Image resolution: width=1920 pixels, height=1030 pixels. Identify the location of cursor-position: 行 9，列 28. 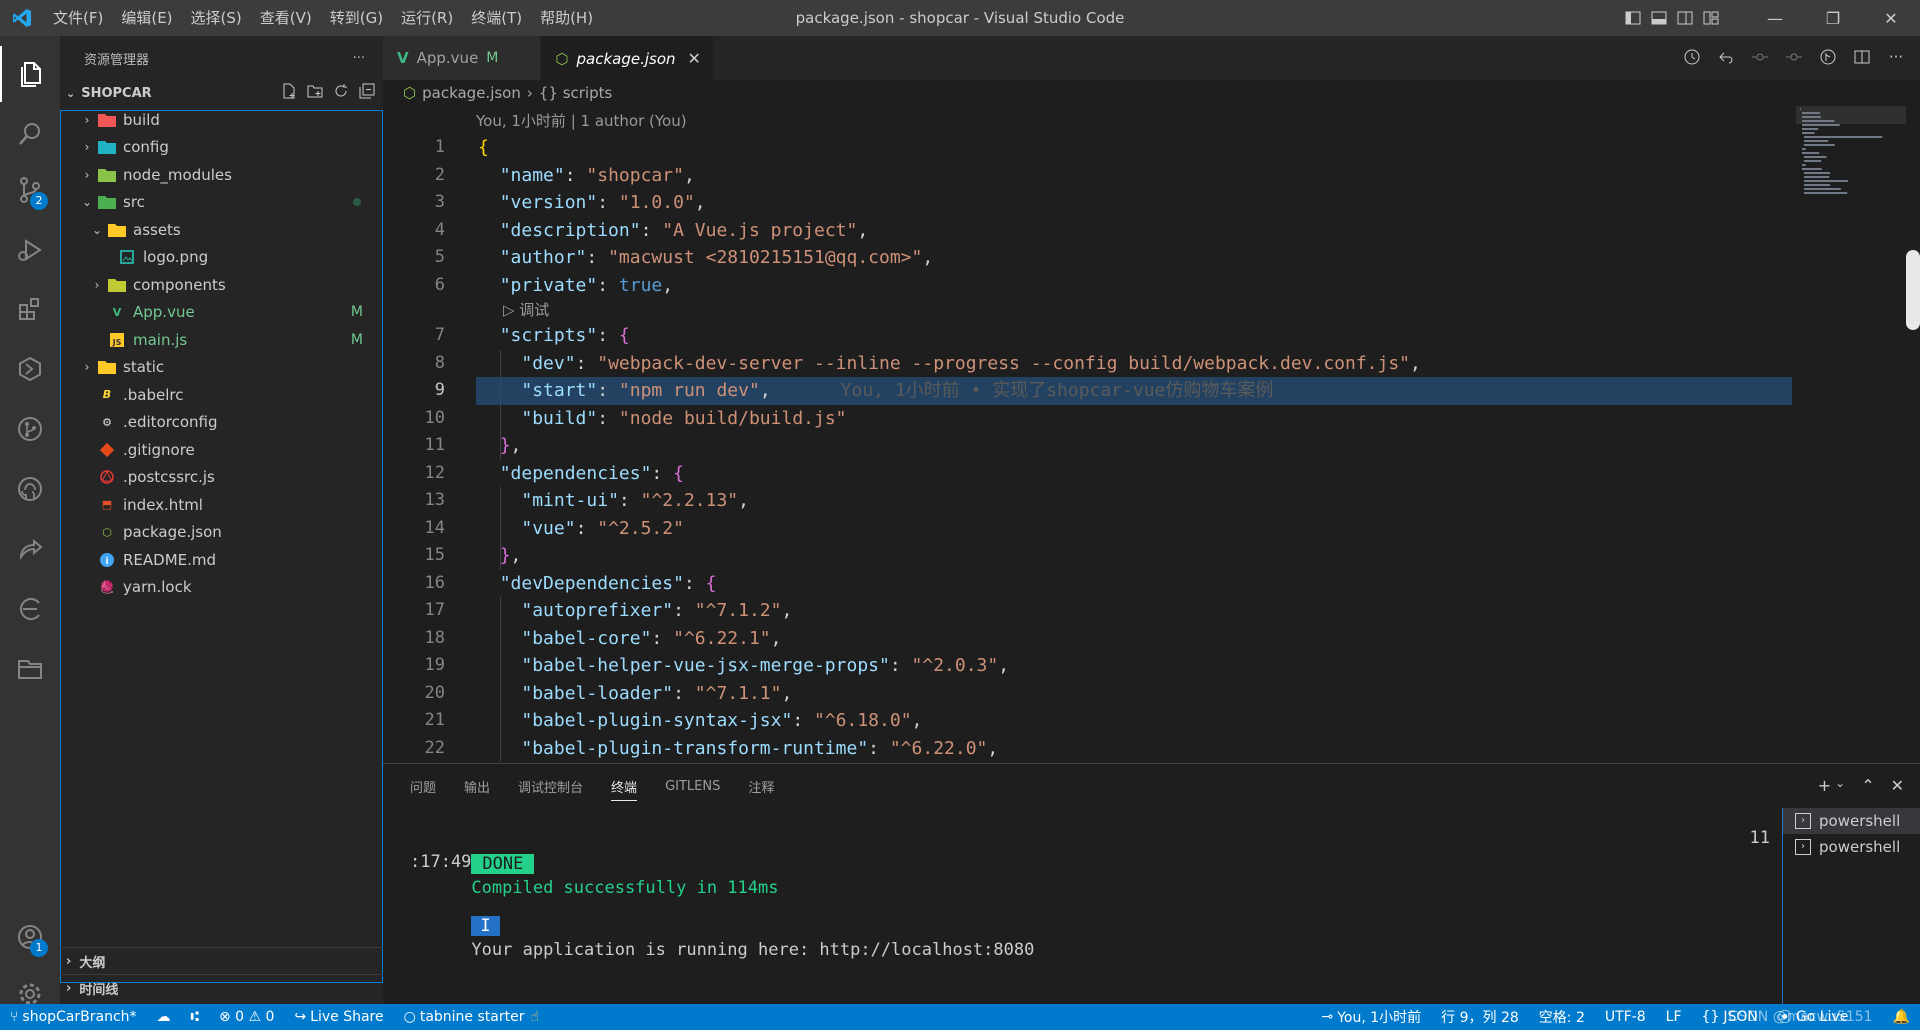
(1480, 1017).